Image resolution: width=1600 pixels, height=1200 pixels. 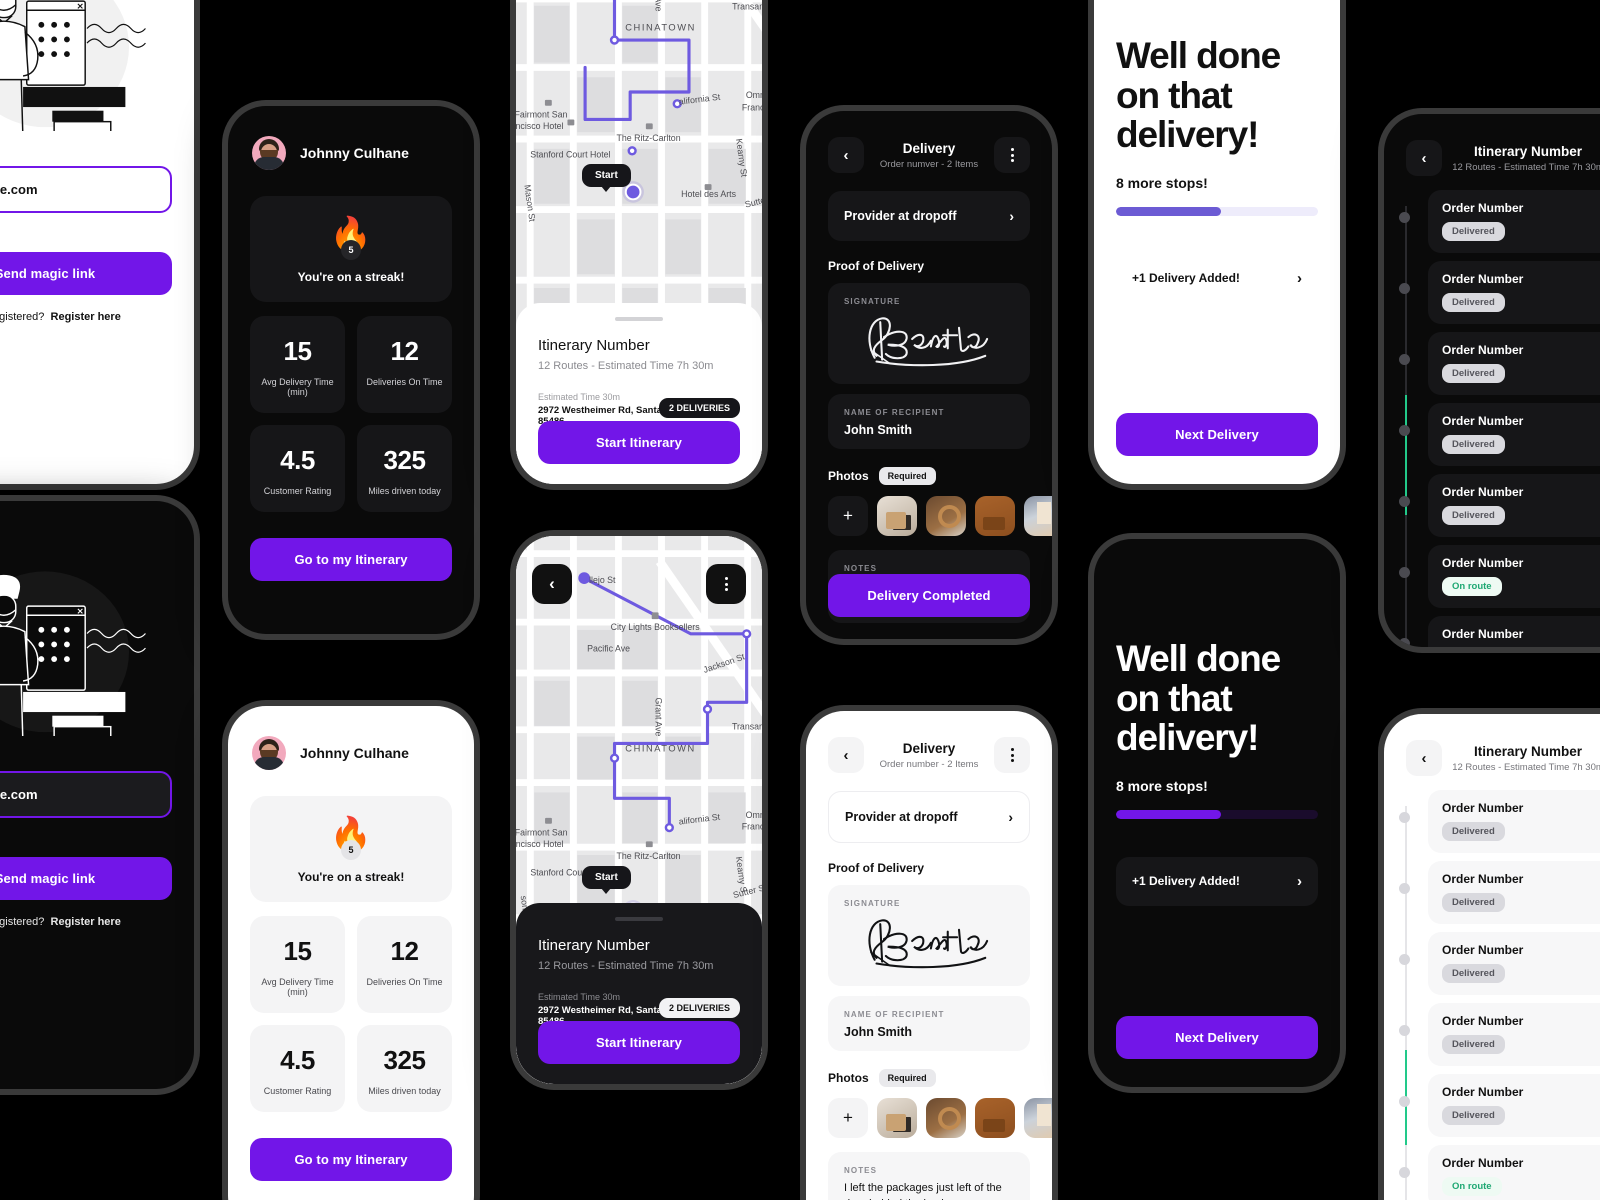 I want to click on success-heading-dark: Well done on that delivery!, so click(x=1217, y=698).